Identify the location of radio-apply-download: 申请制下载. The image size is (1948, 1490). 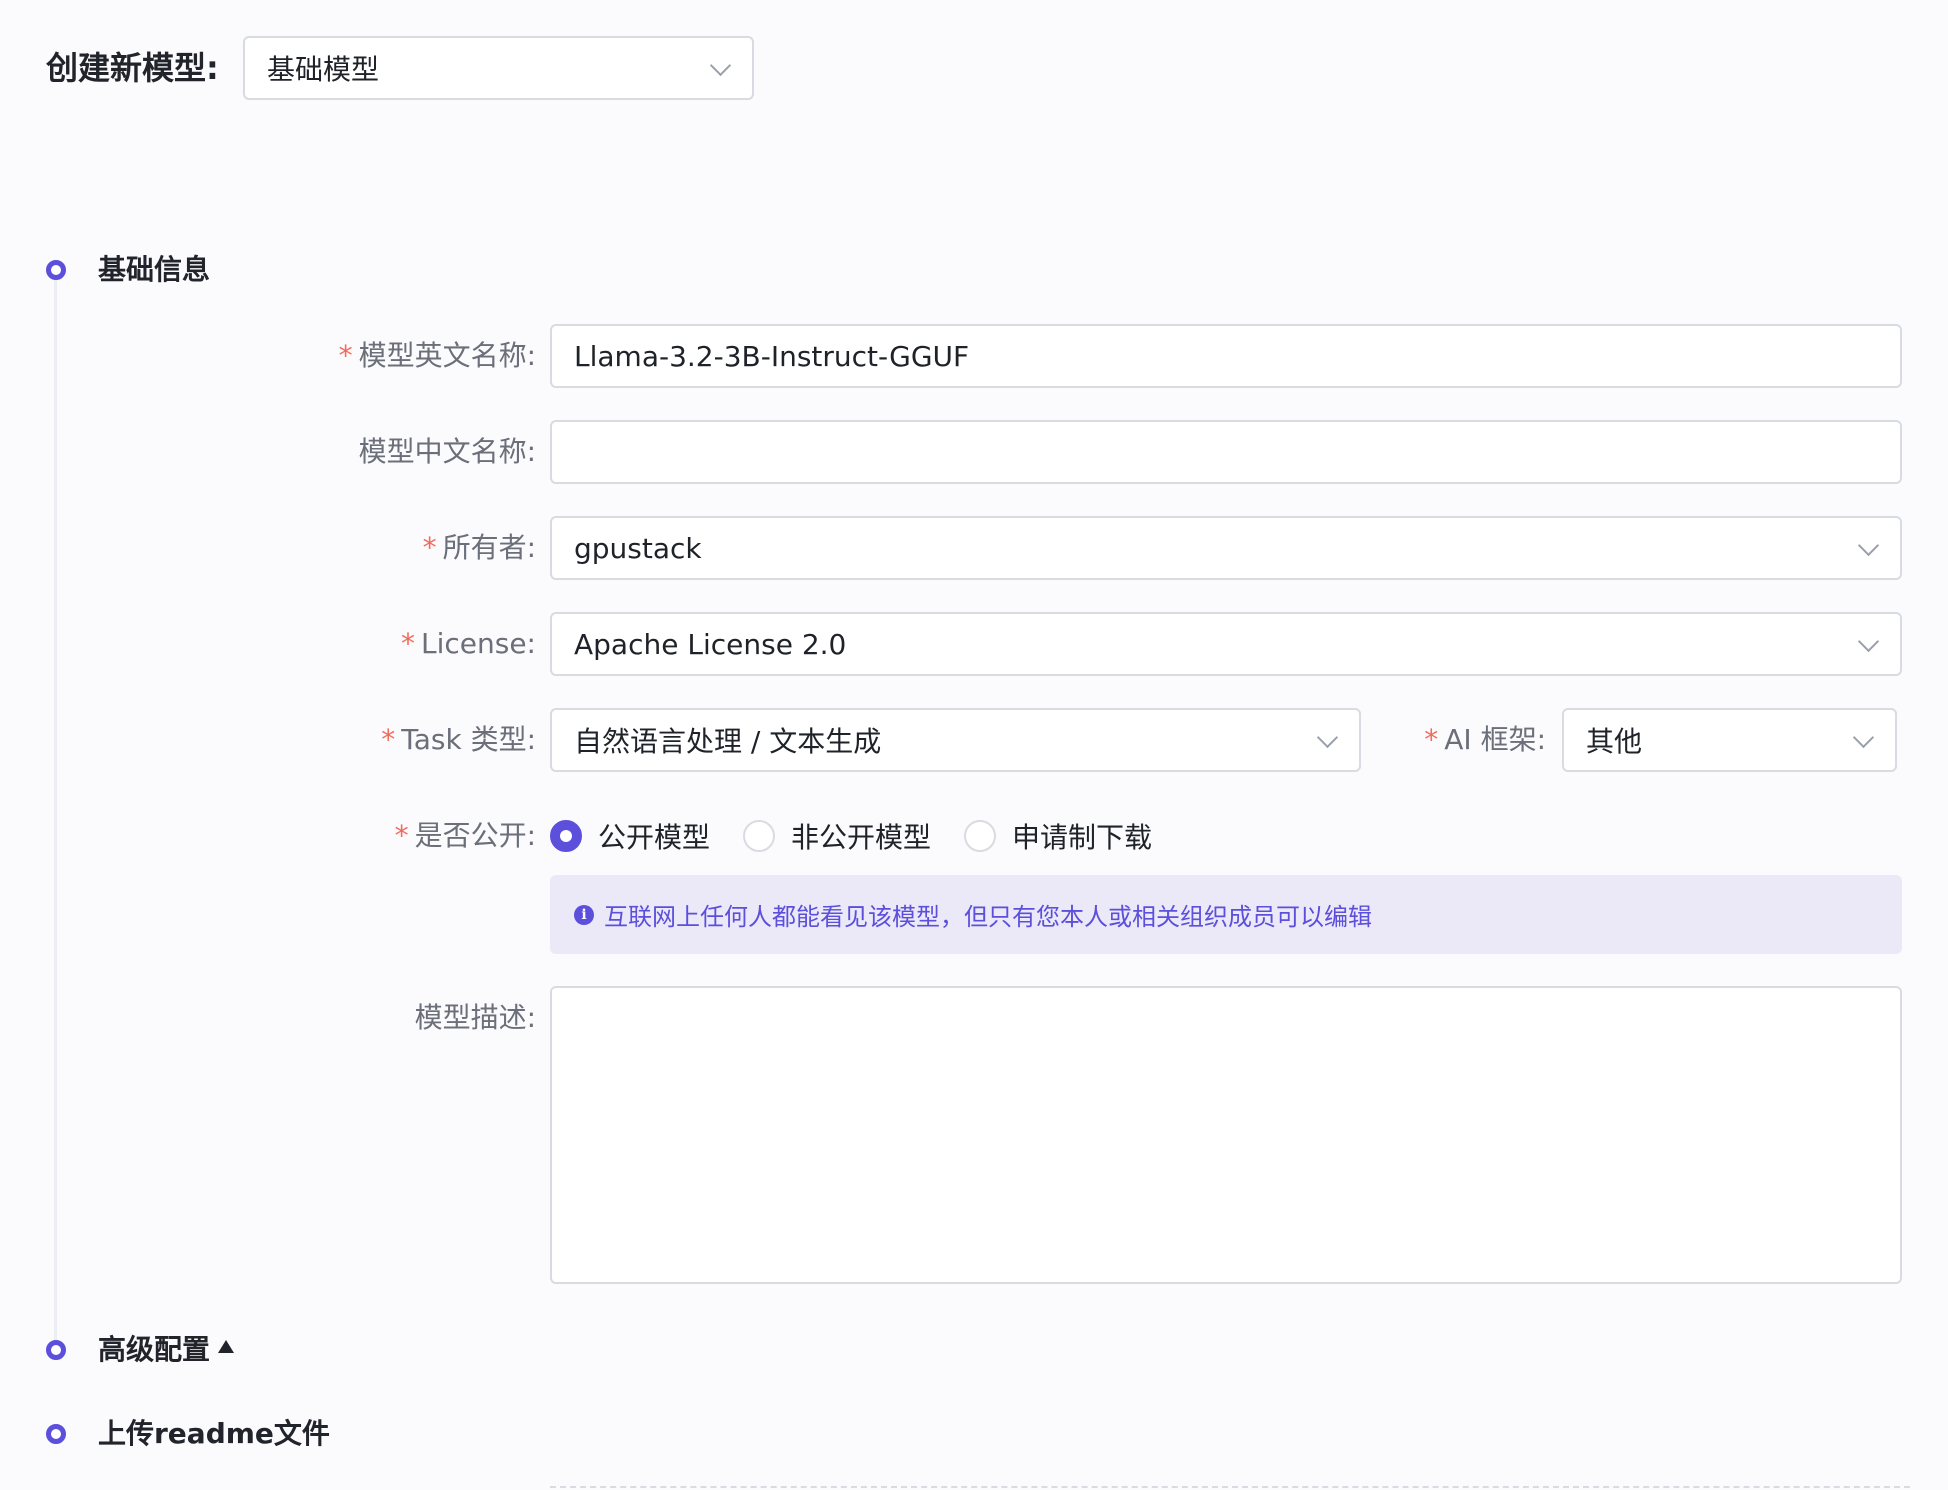
(1058, 836).